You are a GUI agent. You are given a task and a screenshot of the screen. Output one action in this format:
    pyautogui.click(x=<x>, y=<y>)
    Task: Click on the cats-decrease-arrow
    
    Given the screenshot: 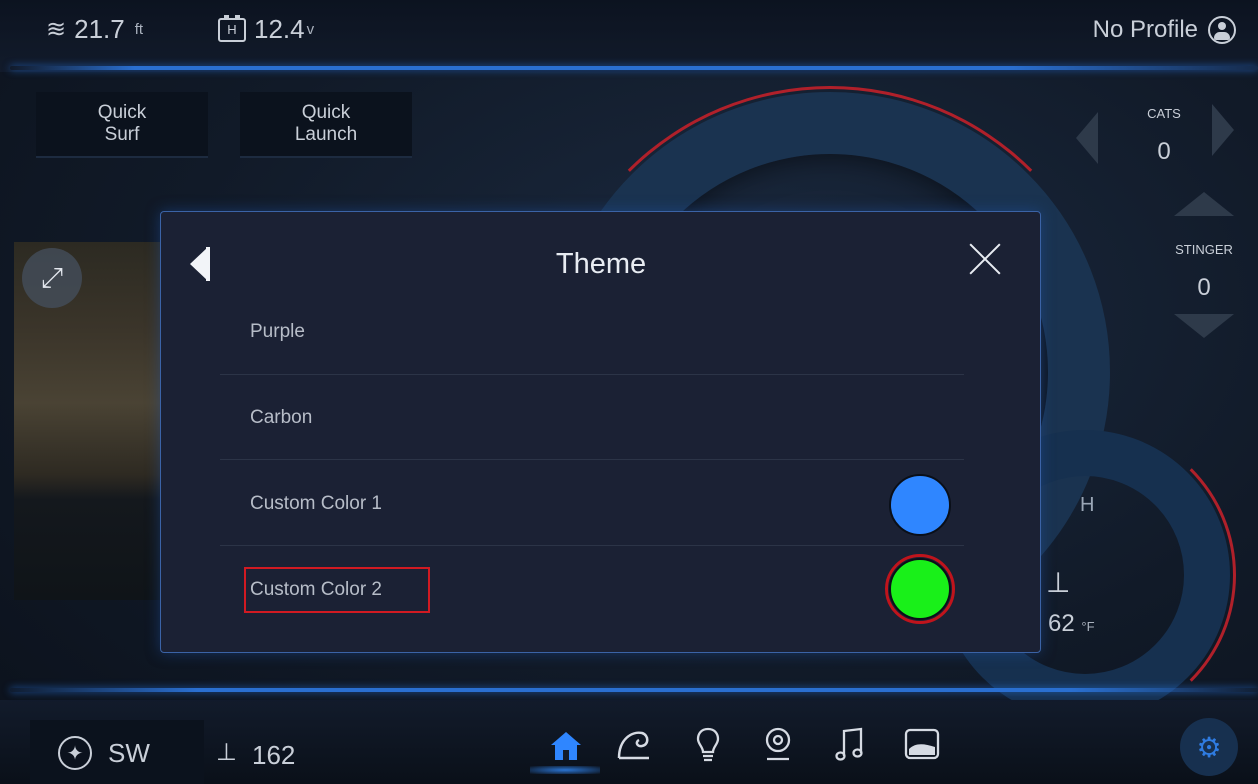 What is the action you would take?
    pyautogui.click(x=1087, y=138)
    